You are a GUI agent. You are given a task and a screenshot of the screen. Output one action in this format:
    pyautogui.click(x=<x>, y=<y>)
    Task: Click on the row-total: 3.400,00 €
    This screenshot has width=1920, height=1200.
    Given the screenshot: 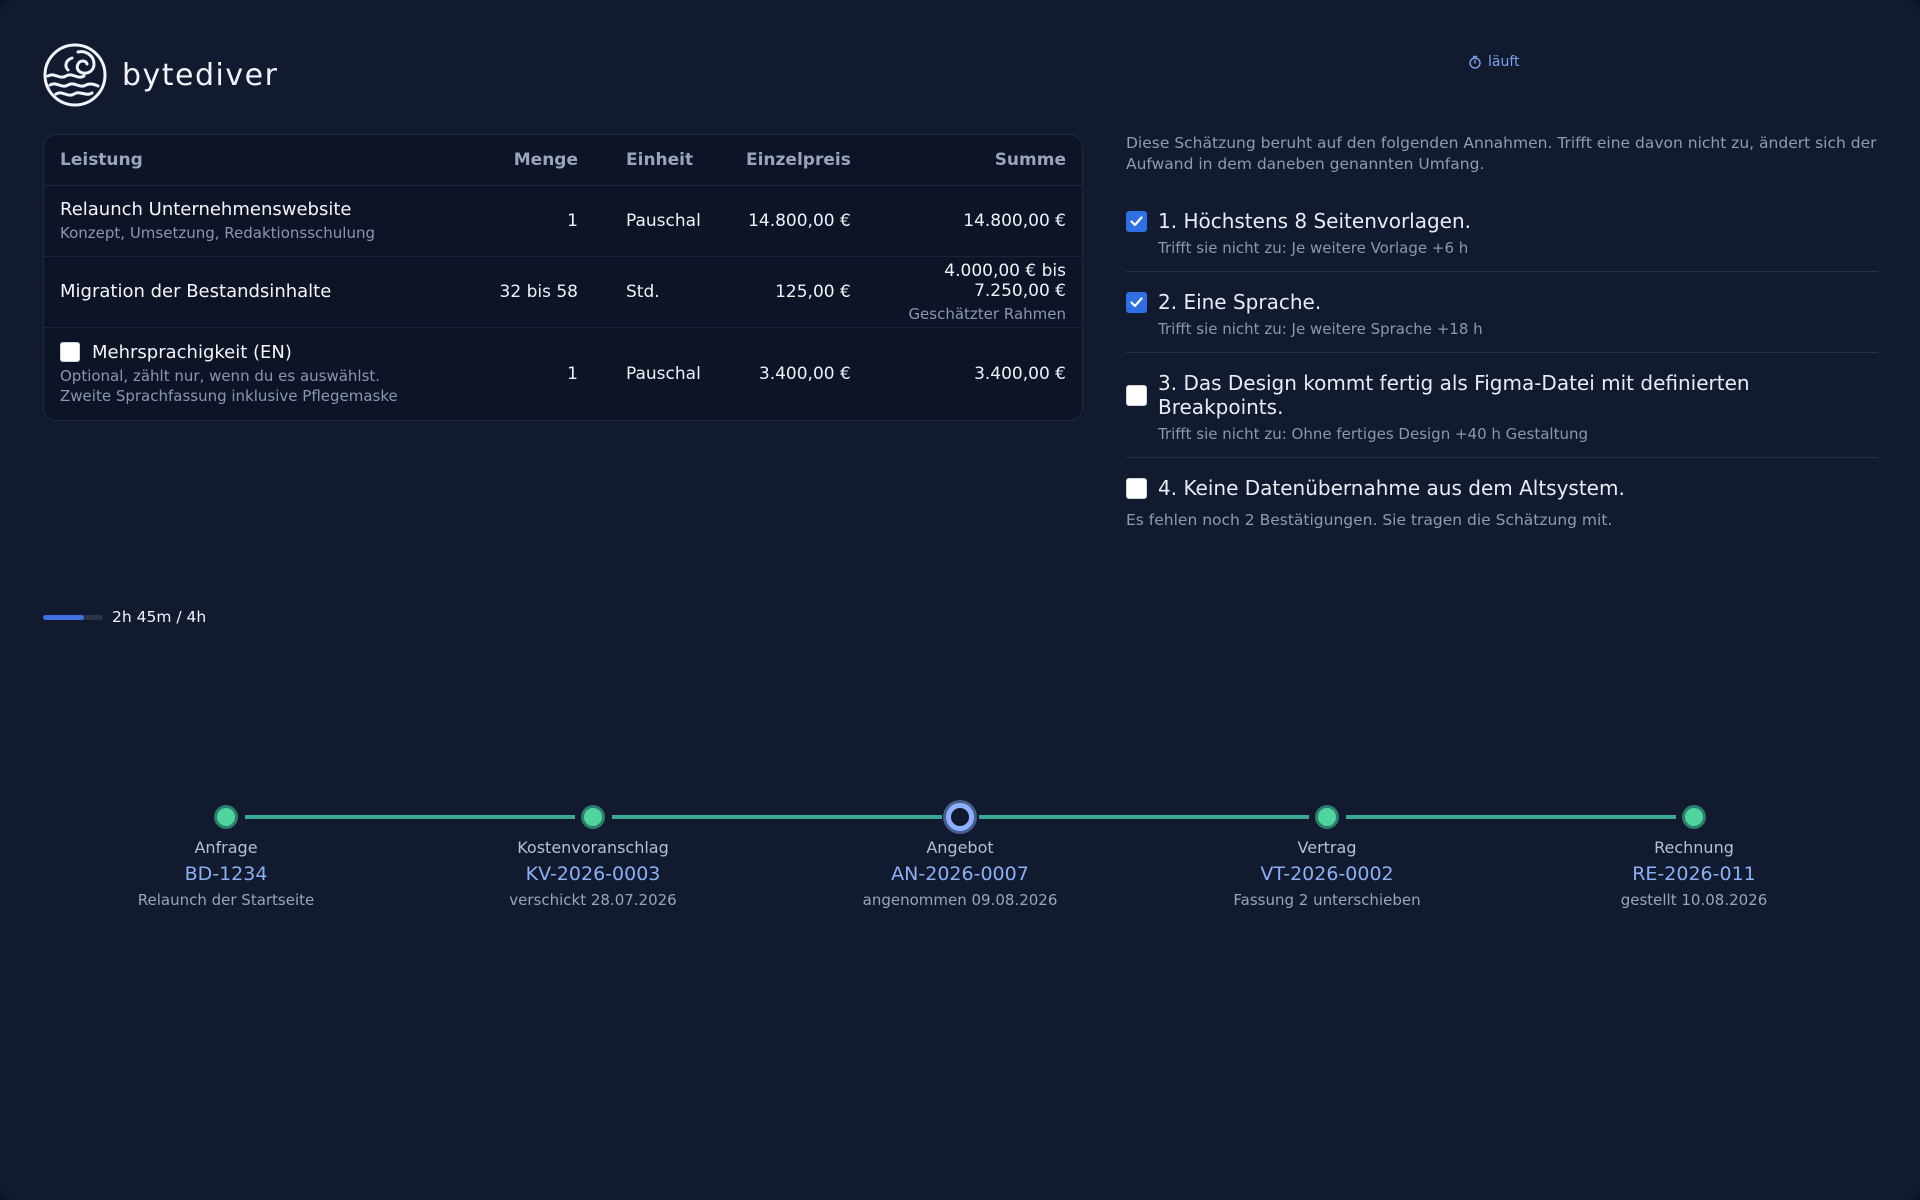 What is the action you would take?
    pyautogui.click(x=1020, y=373)
    